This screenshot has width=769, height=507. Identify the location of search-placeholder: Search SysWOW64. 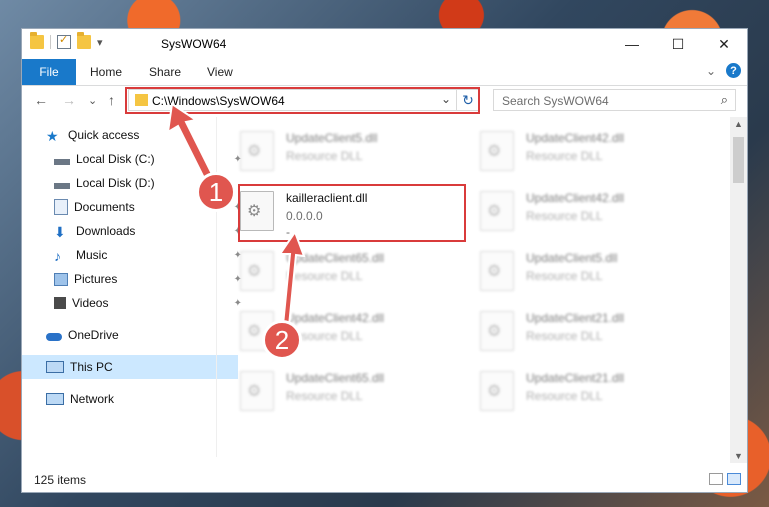
(555, 101).